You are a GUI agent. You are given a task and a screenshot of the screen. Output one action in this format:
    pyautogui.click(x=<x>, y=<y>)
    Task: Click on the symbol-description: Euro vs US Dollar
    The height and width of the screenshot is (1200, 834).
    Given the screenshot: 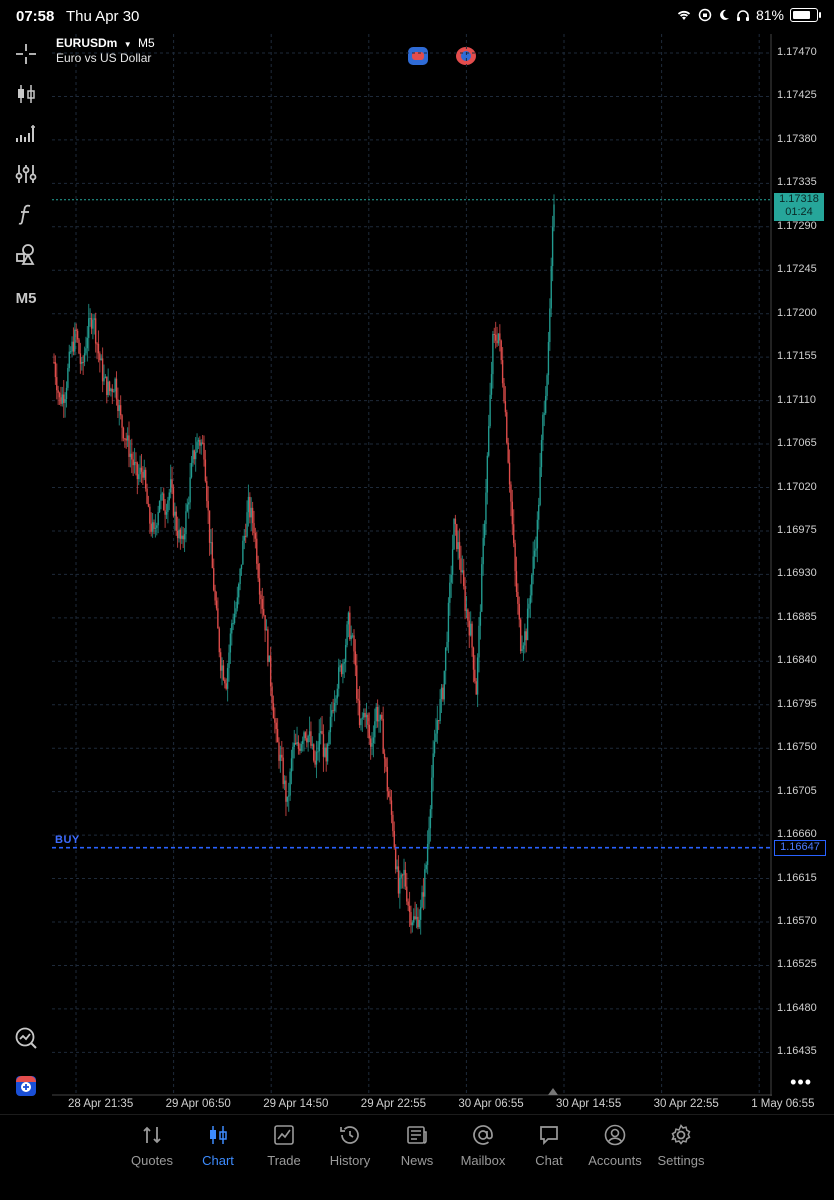 What is the action you would take?
    pyautogui.click(x=104, y=58)
    